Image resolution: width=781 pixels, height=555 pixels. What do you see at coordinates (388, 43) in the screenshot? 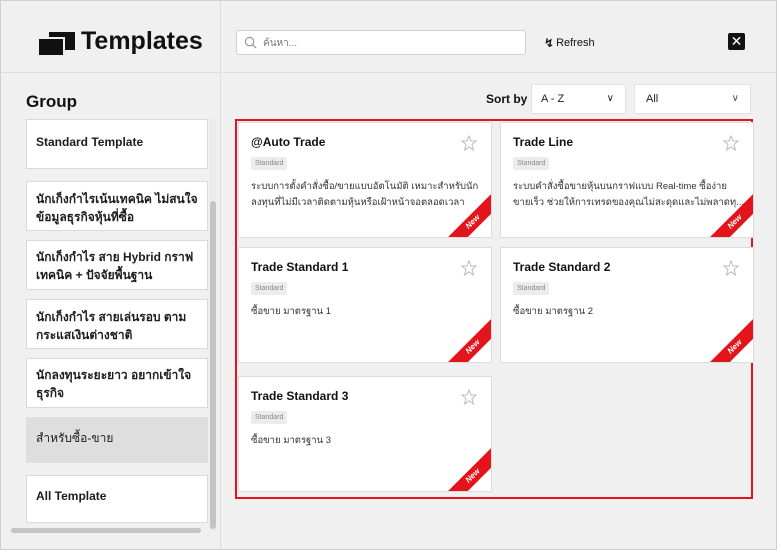
I see `search-input` at bounding box center [388, 43].